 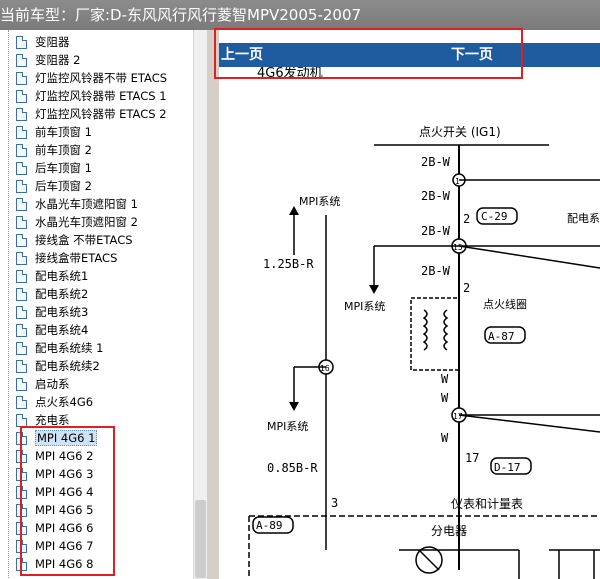 I want to click on tree-item: 启动系, so click(x=43, y=384).